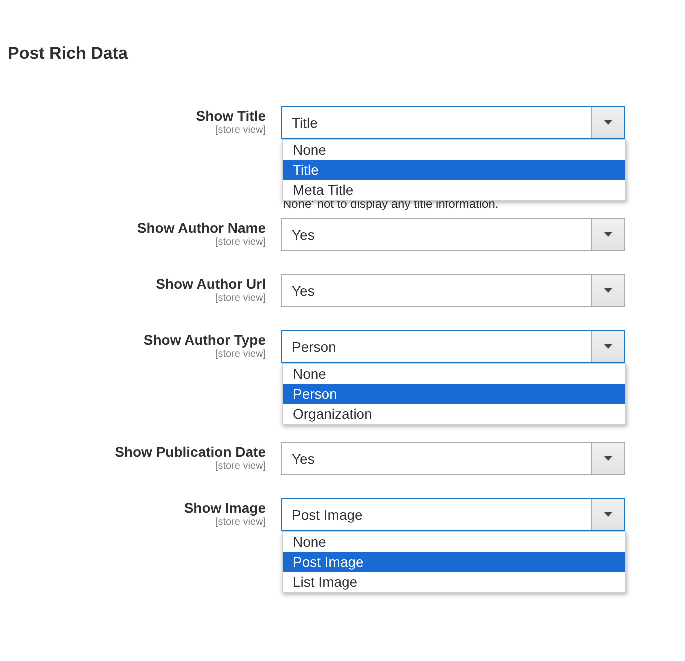 This screenshot has height=661, width=685. Describe the element at coordinates (211, 284) in the screenshot. I see `field-label: Show Author Url` at that location.